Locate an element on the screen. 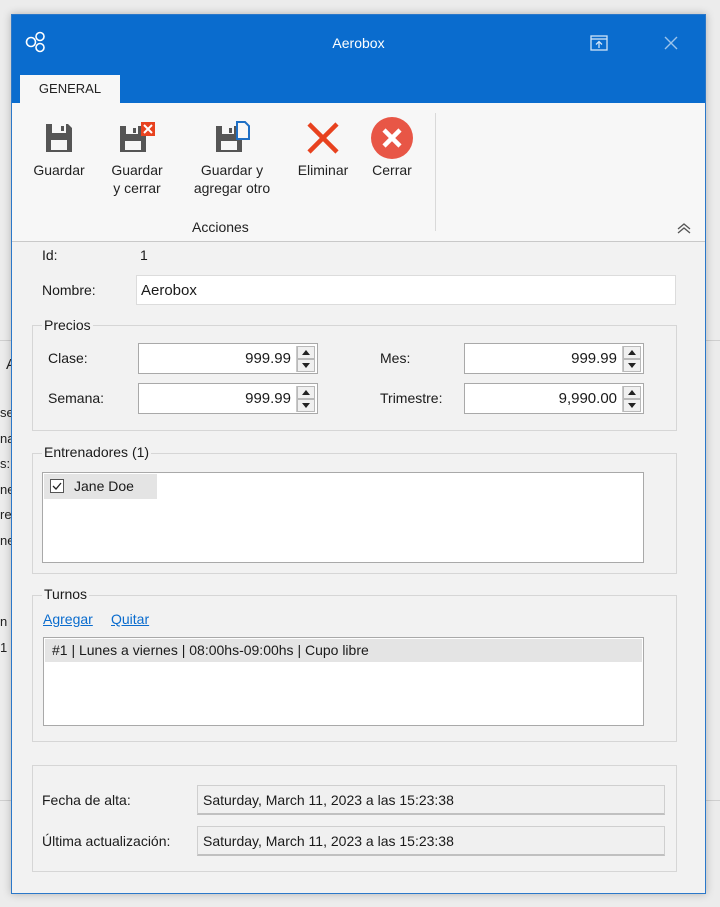  tab-strip: GENERAL is located at coordinates (358, 87).